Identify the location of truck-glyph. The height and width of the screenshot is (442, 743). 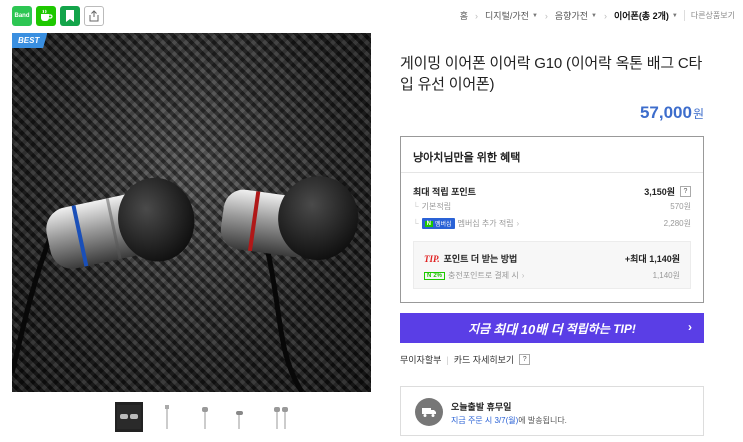
(429, 412).